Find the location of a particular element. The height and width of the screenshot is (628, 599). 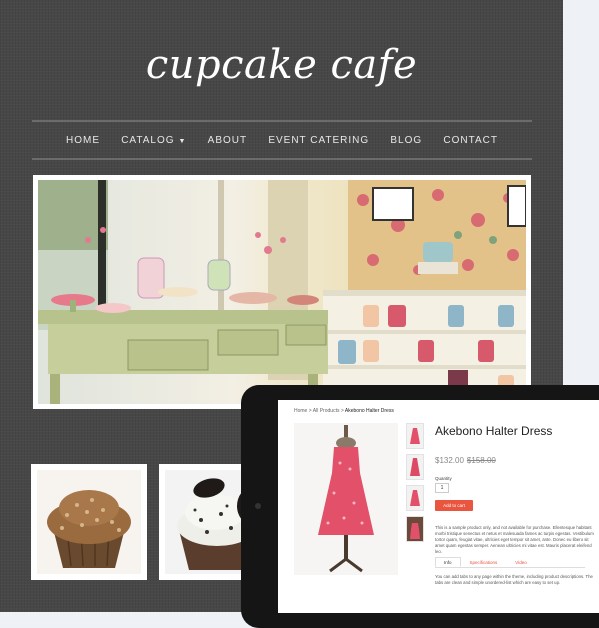

quantity-label: Quantity is located at coordinates (443, 478).